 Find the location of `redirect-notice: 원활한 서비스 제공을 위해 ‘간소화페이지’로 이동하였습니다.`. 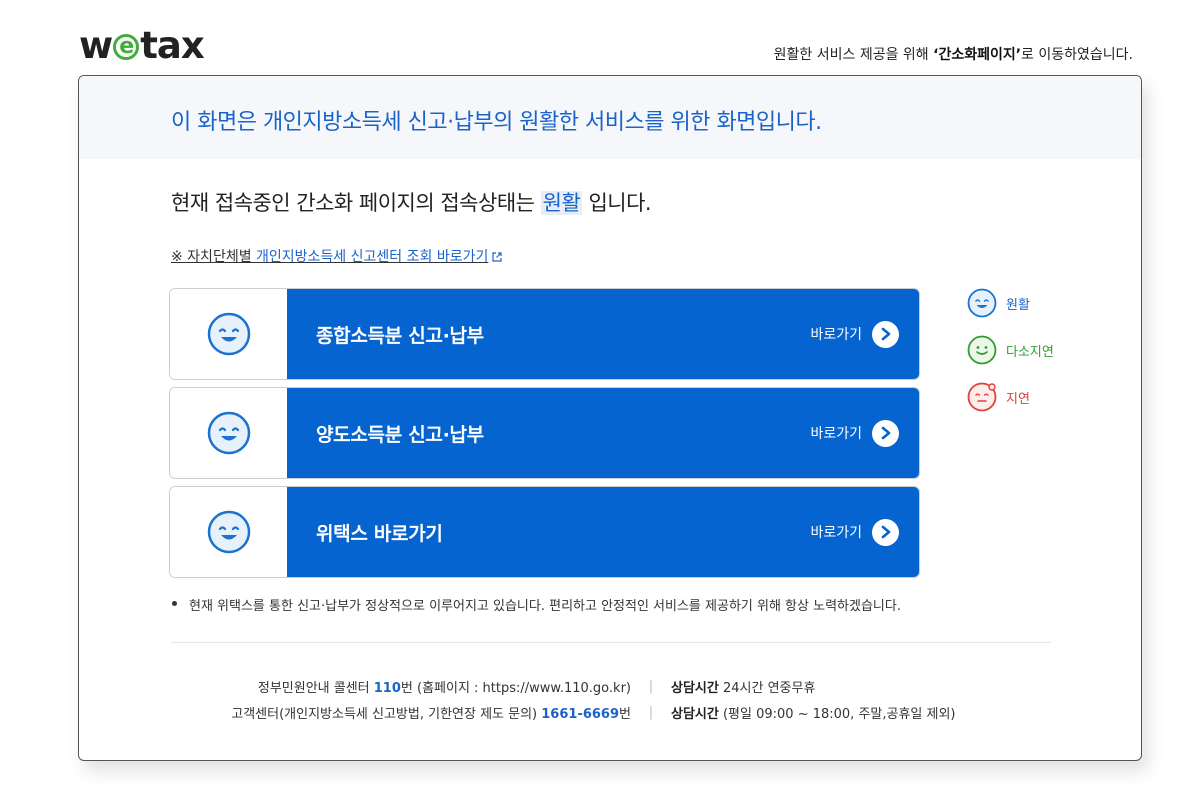

redirect-notice: 원활한 서비스 제공을 위해 ‘간소화페이지’로 이동하였습니다. is located at coordinates (953, 54).